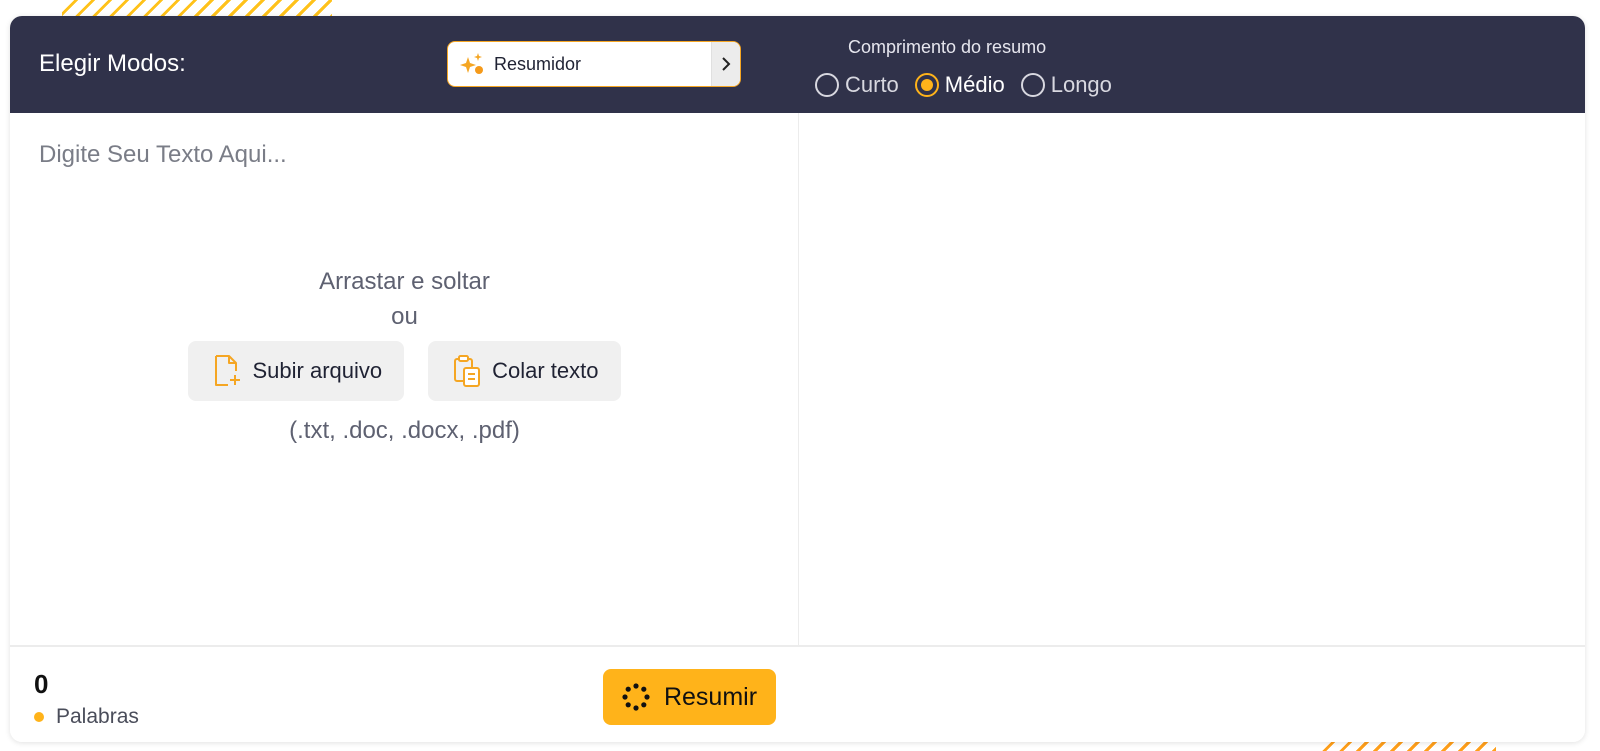  Describe the element at coordinates (1032, 85) in the screenshot. I see `radio-long` at that location.